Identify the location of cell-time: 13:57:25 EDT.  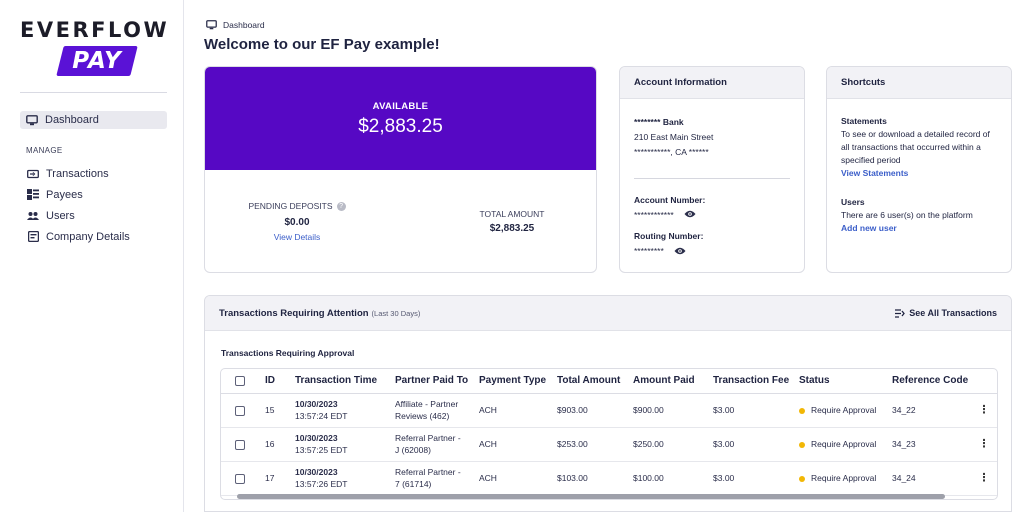
(321, 450).